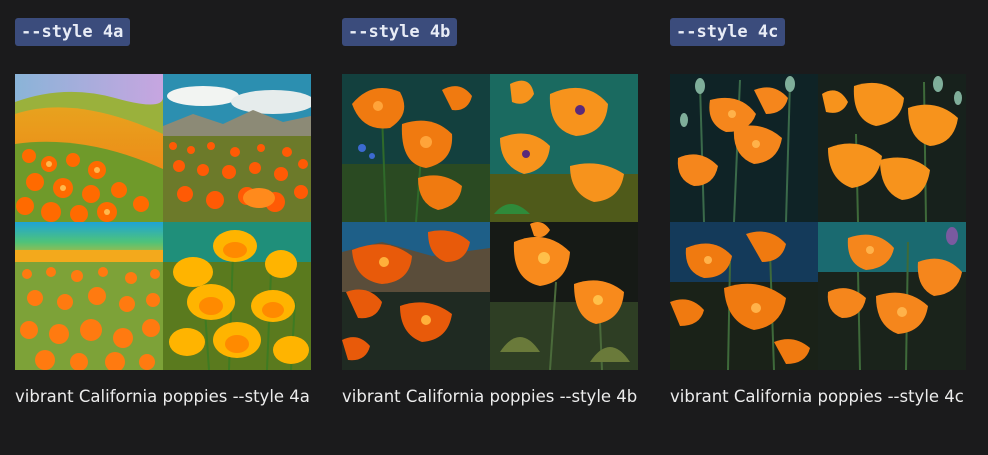  I want to click on prompt-caption: vibrant California poppies --style 4a, so click(162, 396).